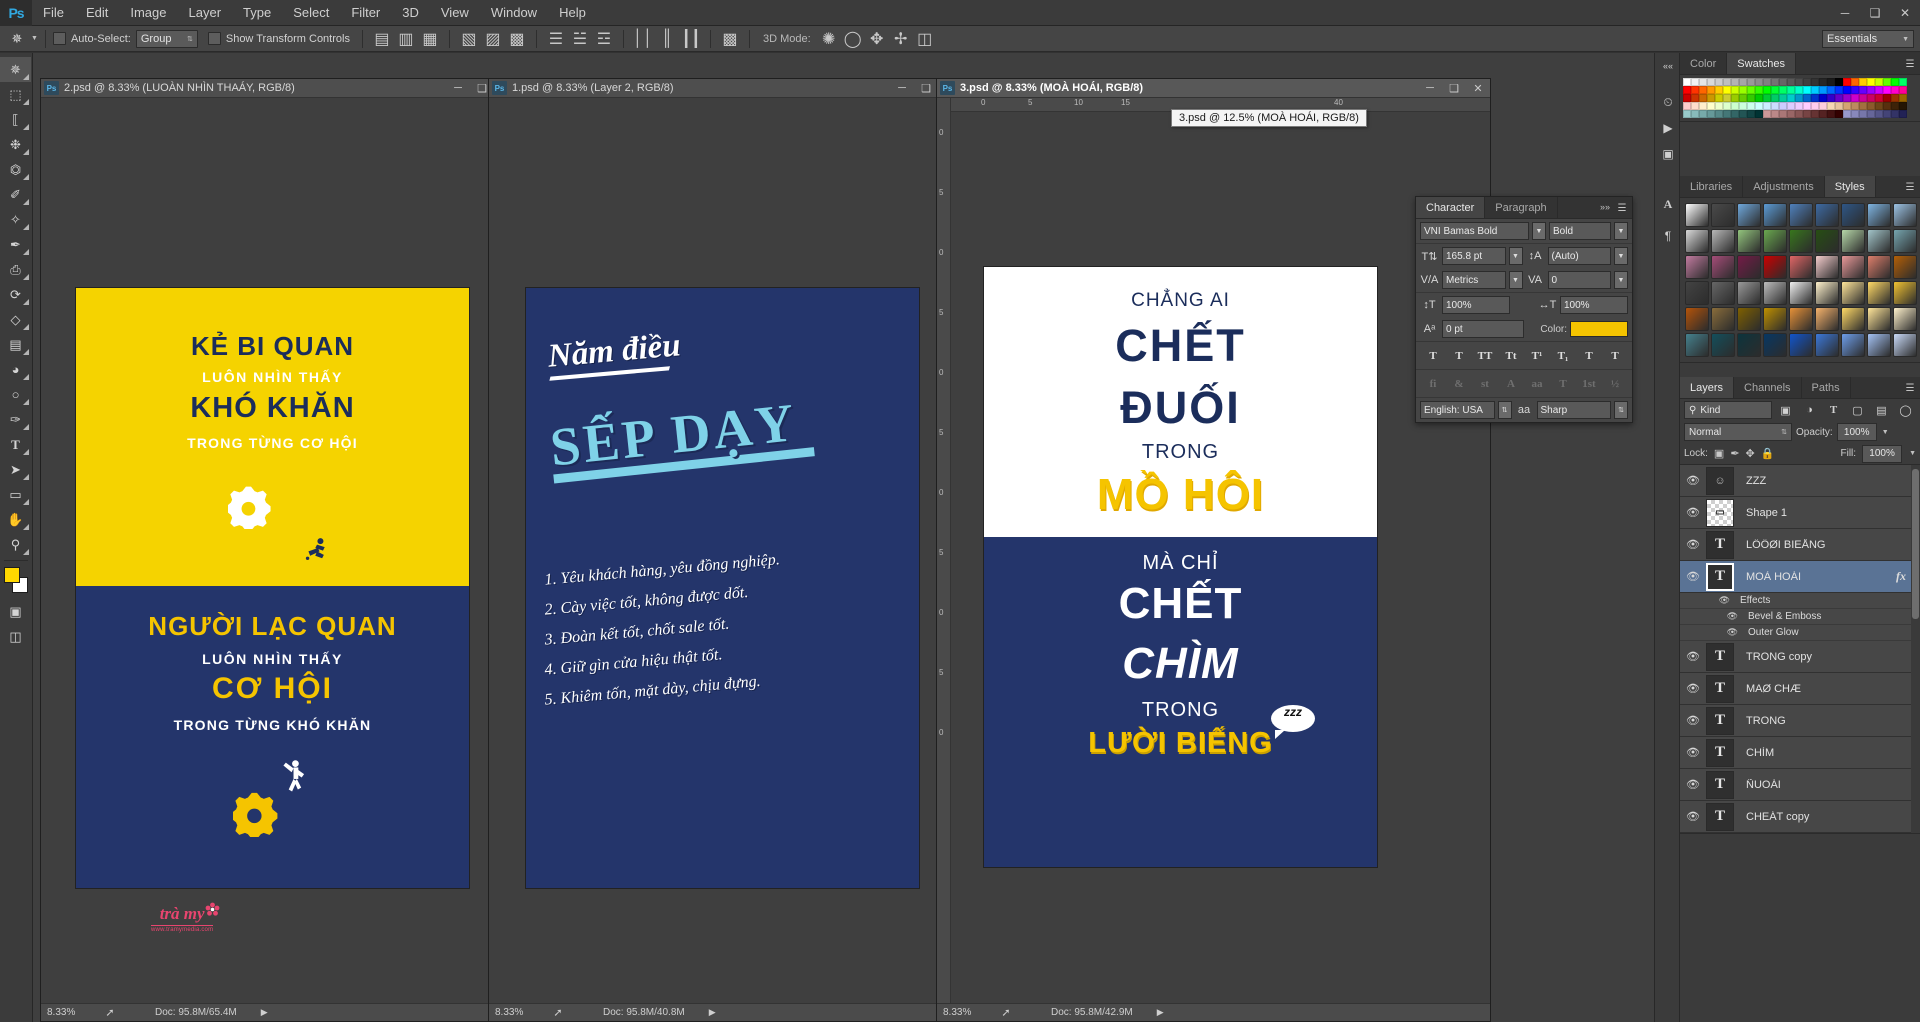 The width and height of the screenshot is (1920, 1022). I want to click on tab-character: Character, so click(1451, 207).